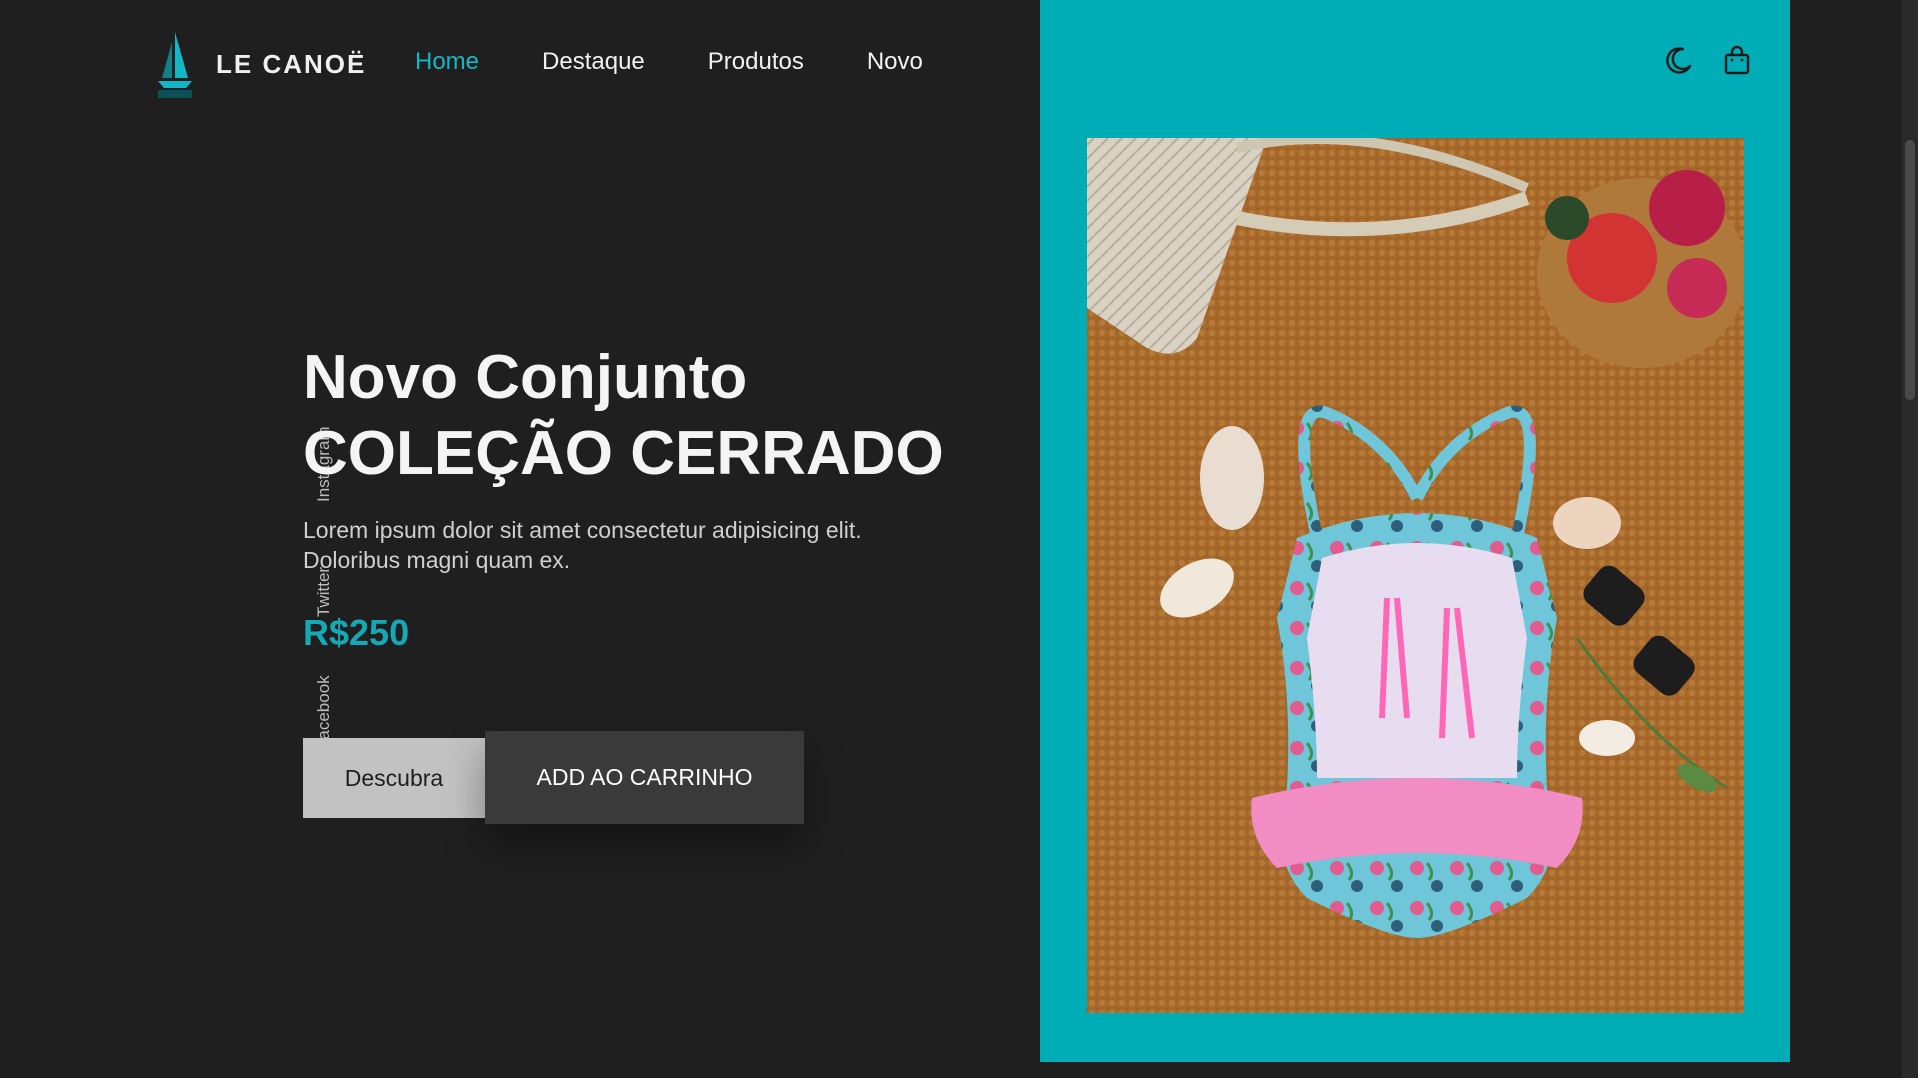 The image size is (1918, 1078). What do you see at coordinates (593, 62) in the screenshot?
I see `nav-item-destaque: Destaque` at bounding box center [593, 62].